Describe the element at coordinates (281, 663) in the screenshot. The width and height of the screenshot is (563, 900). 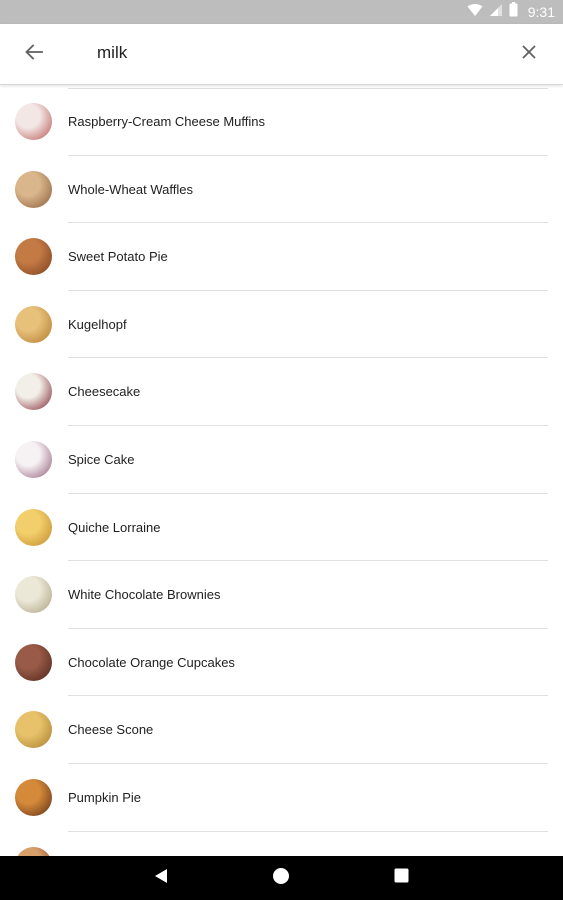
I see `result-item: Chocolate Orange Cupcakes` at that location.